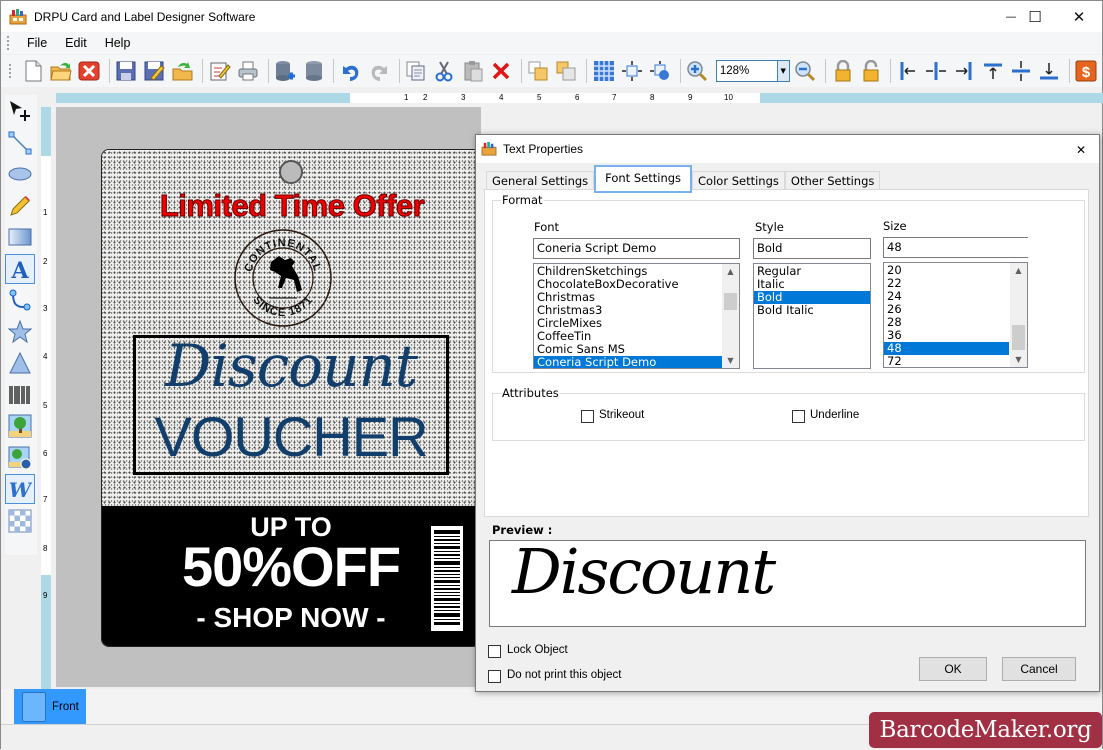 The height and width of the screenshot is (750, 1103). Describe the element at coordinates (20, 268) in the screenshot. I see `text-tool: A` at that location.